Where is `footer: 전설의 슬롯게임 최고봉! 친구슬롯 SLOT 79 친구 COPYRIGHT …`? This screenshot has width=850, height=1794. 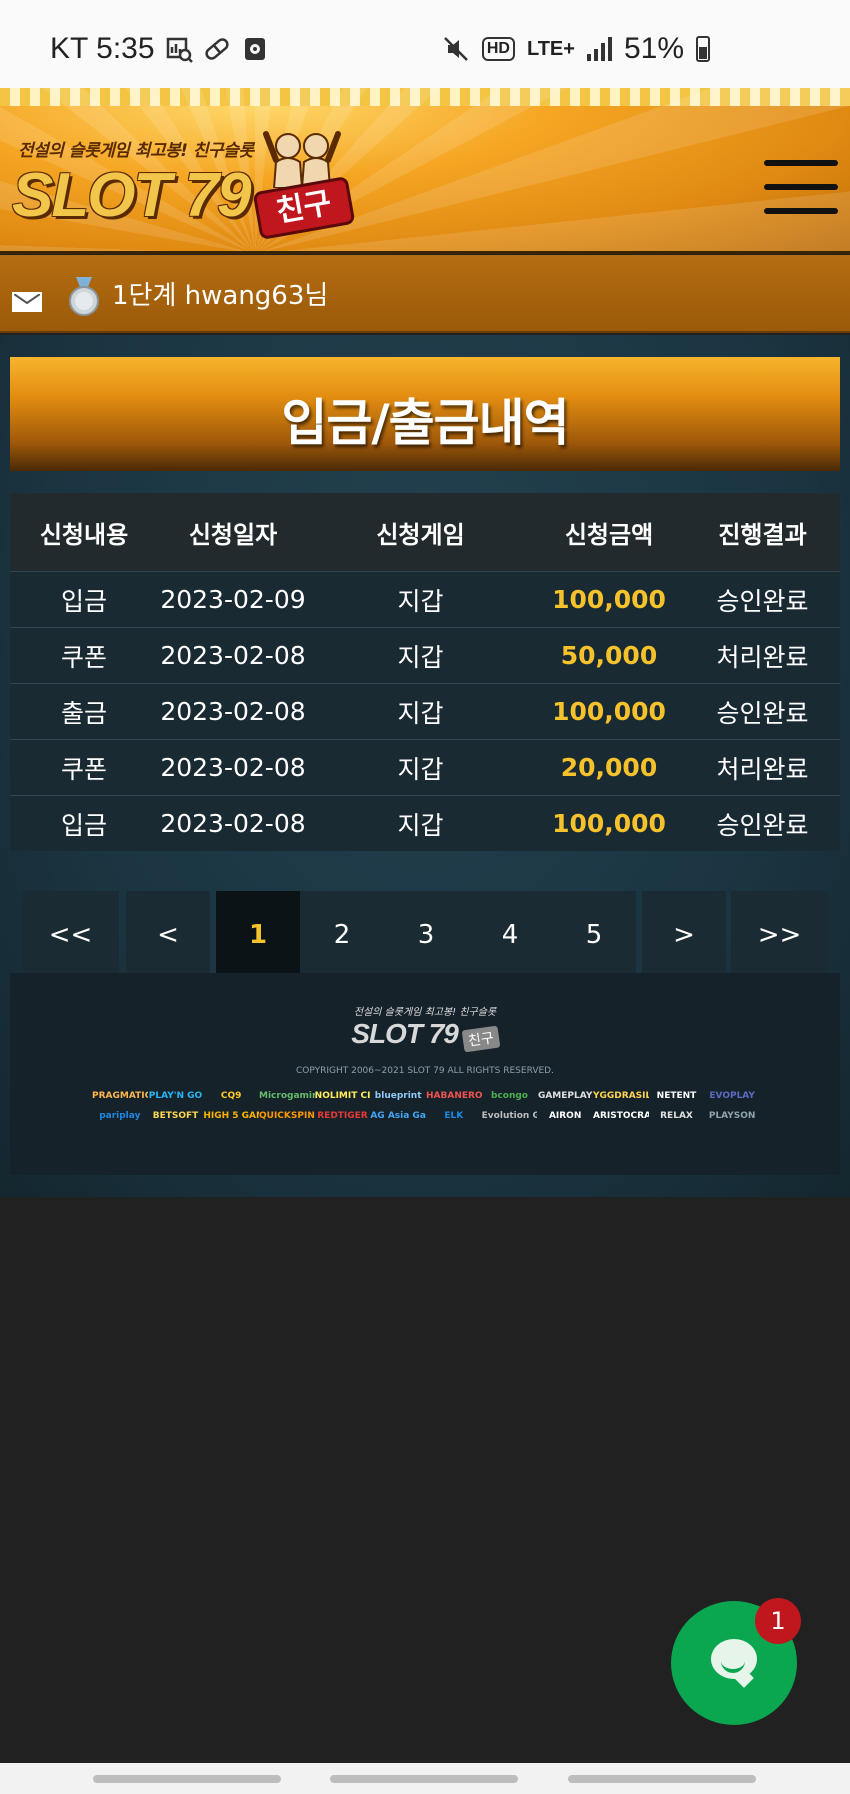
footer: 전설의 슬롯게임 최고봉! 친구슬롯 SLOT 79 친구 COPYRIGHT … is located at coordinates (425, 1074).